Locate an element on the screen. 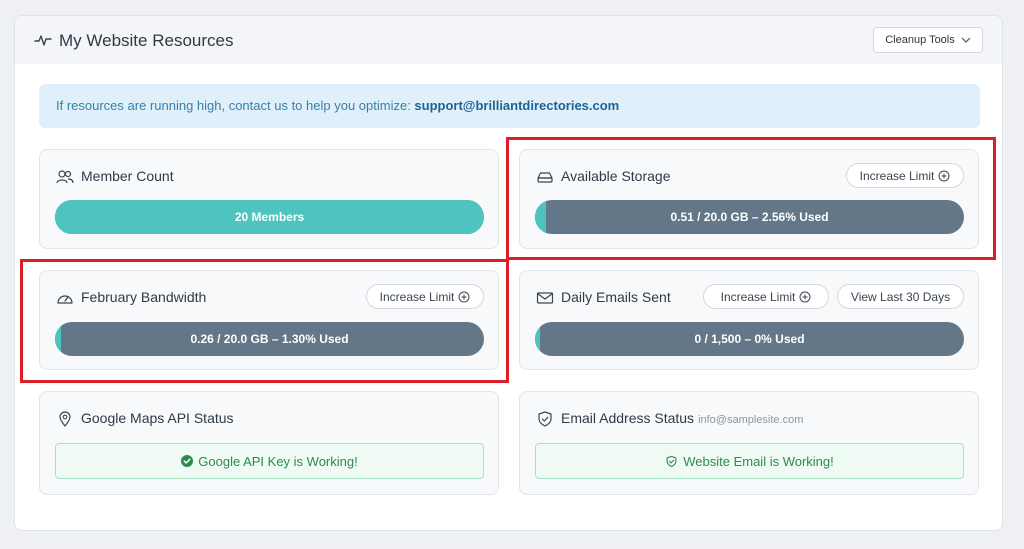 Image resolution: width=1024 pixels, height=549 pixels. email-address: info@samplesite.com is located at coordinates (751, 420).